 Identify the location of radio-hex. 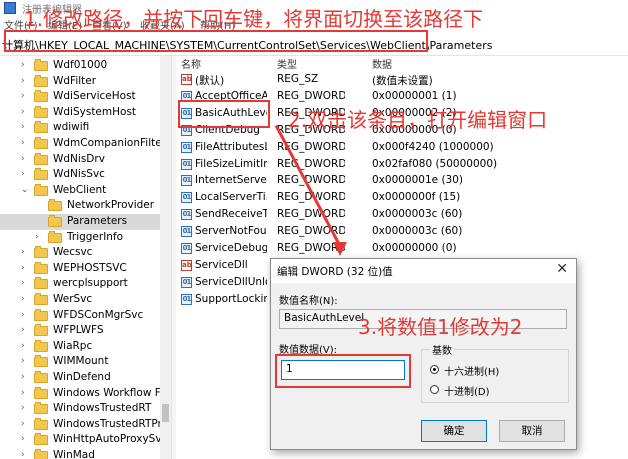
(434, 369).